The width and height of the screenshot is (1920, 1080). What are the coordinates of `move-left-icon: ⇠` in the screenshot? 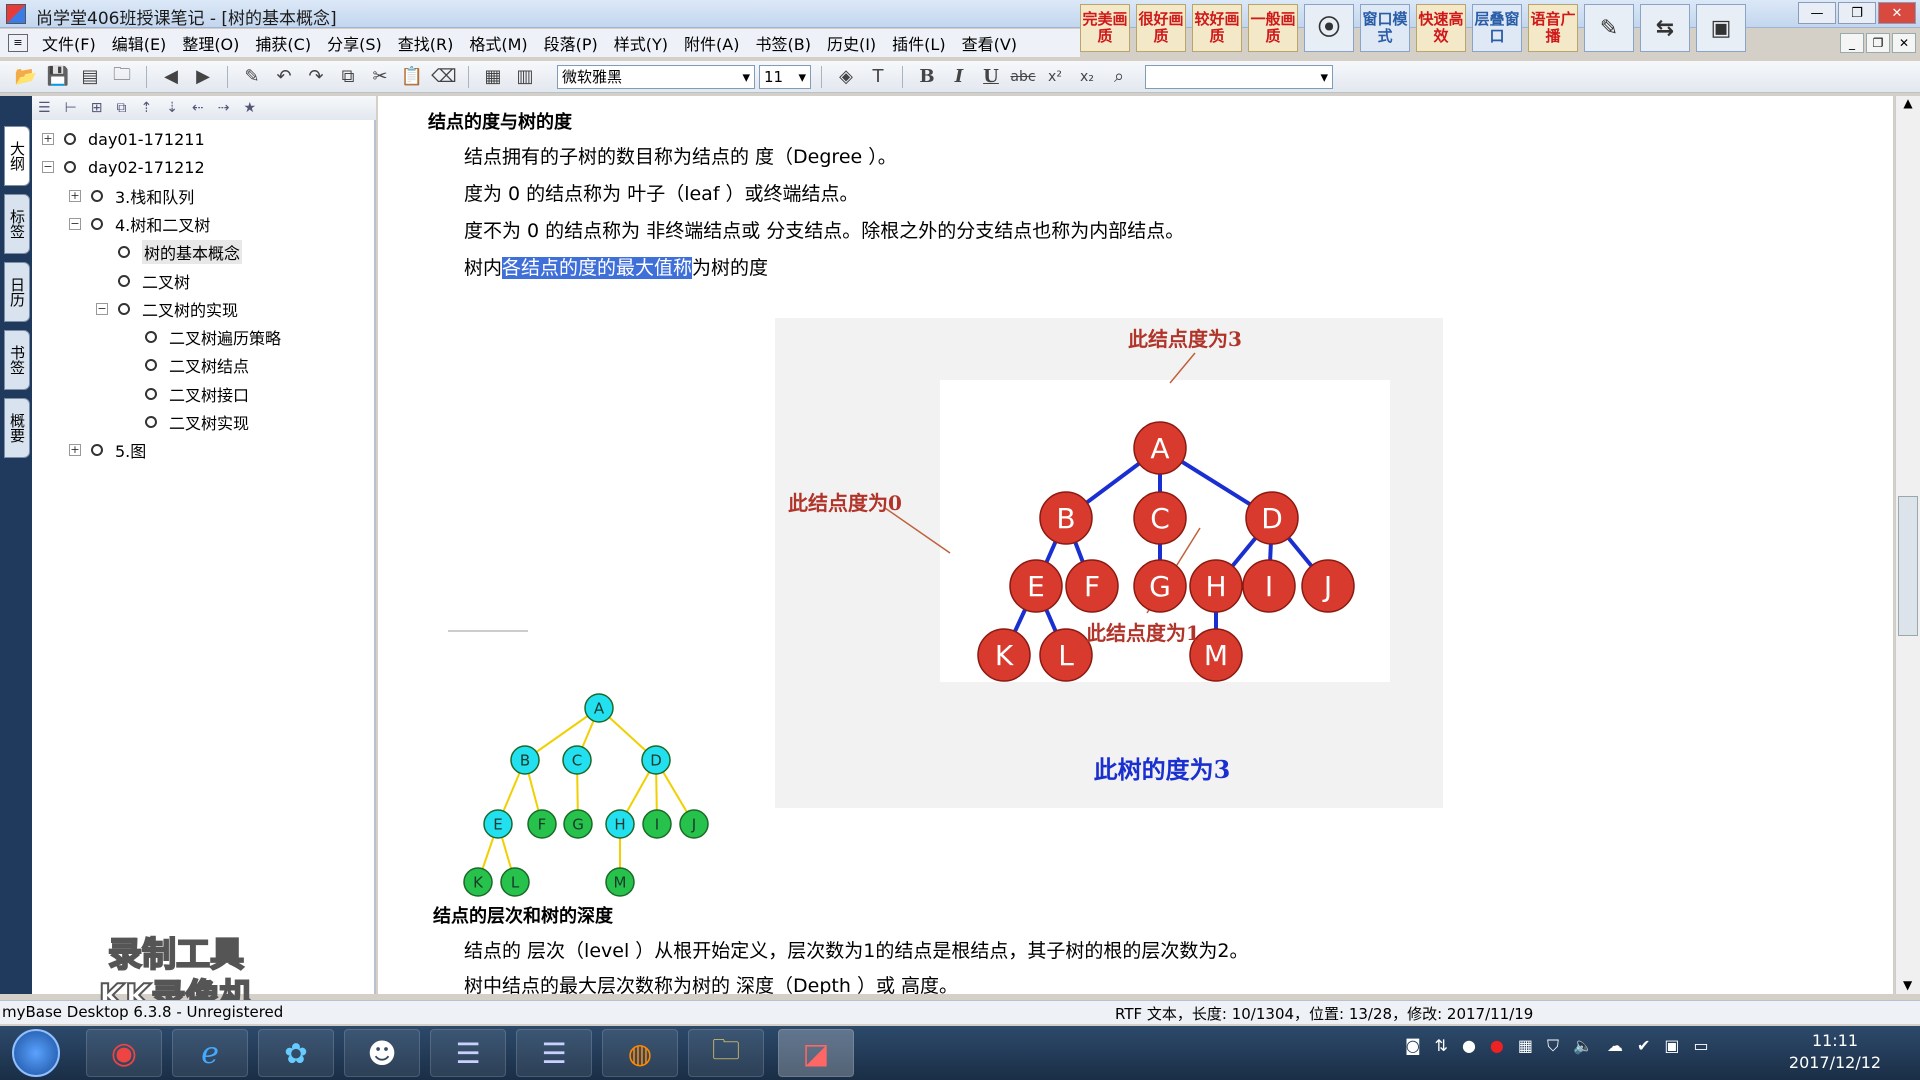 It's located at (198, 108).